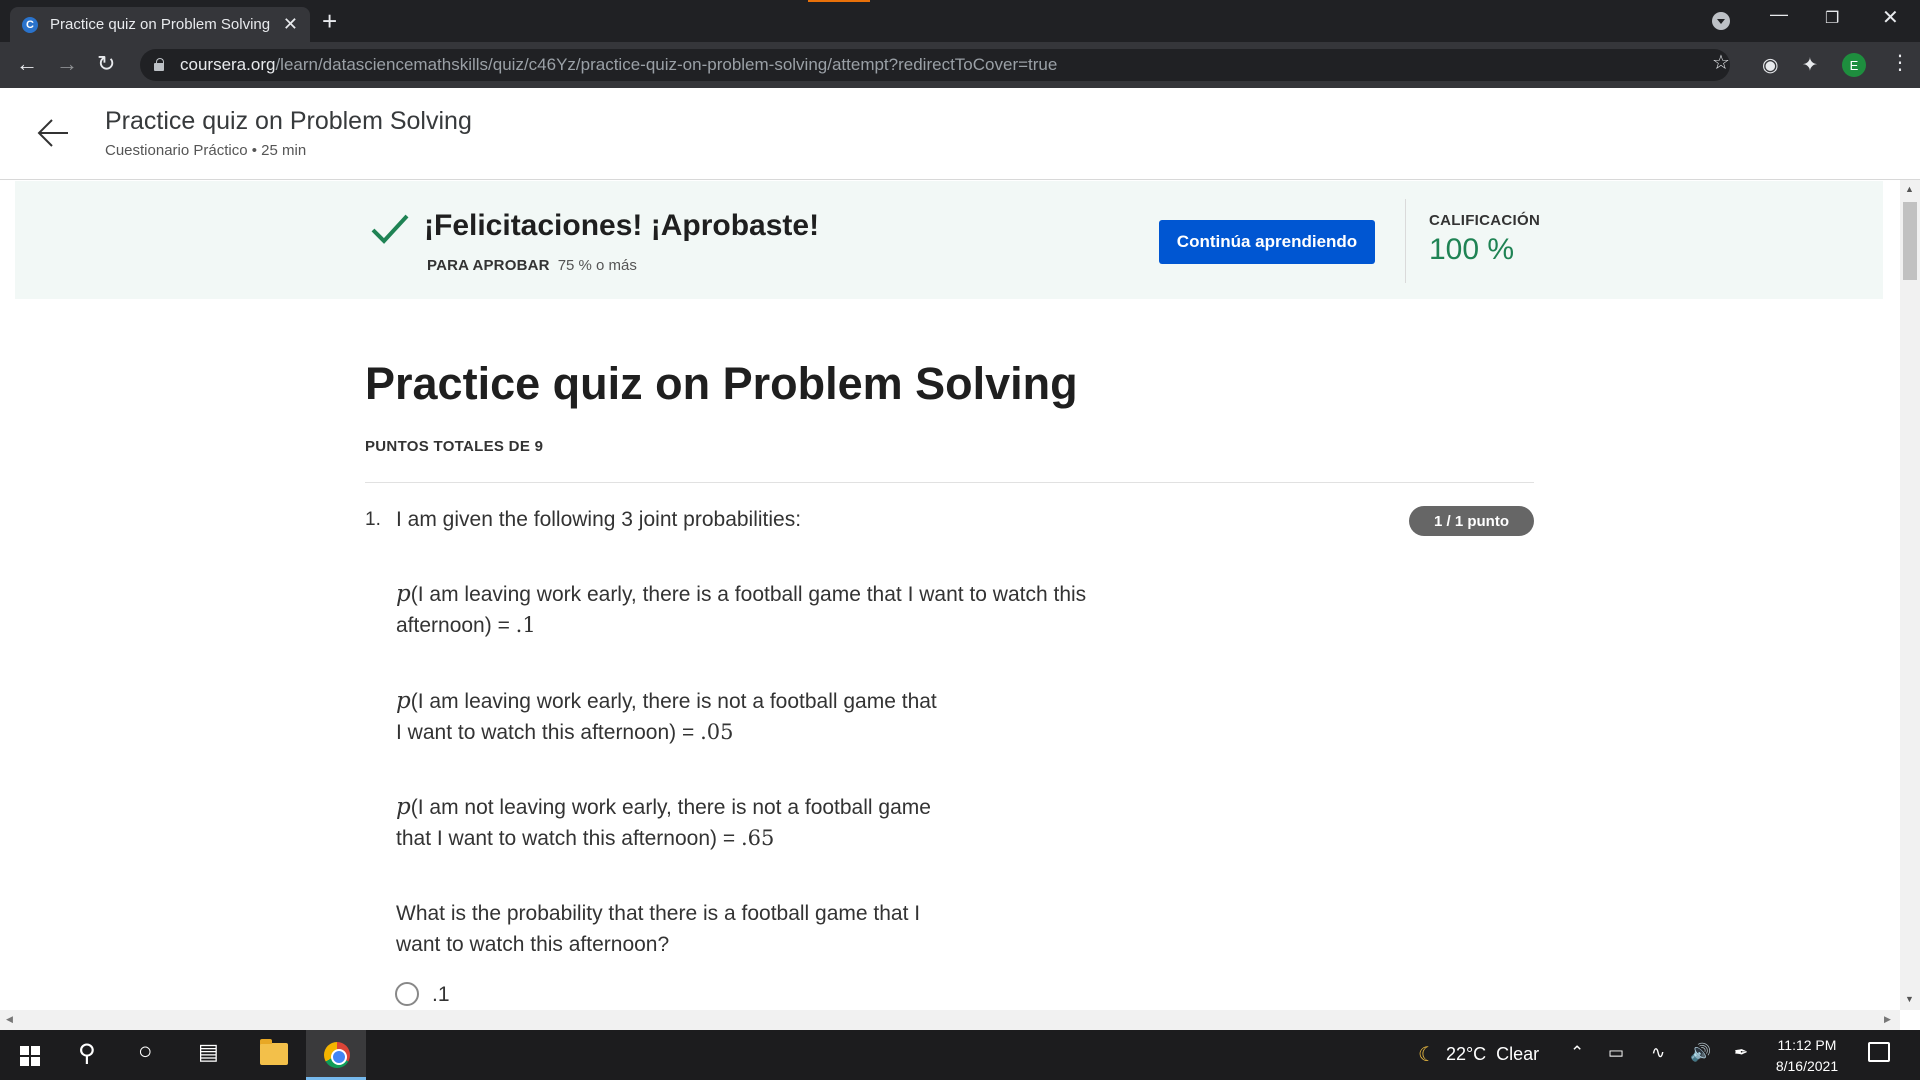  What do you see at coordinates (87, 1053) in the screenshot?
I see `search-icon: ⚲` at bounding box center [87, 1053].